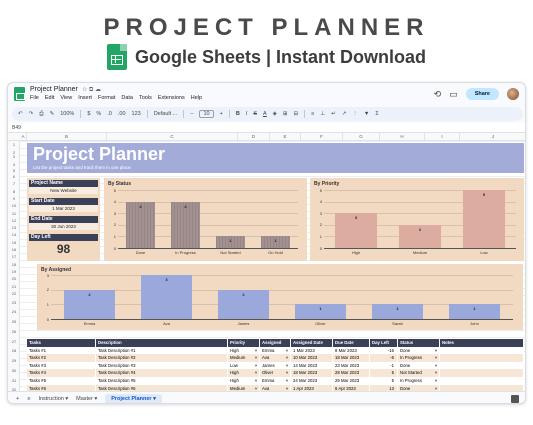 The image size is (533, 425). Describe the element at coordinates (275, 380) in the screenshot. I see `table-cell: Emma ▾` at that location.